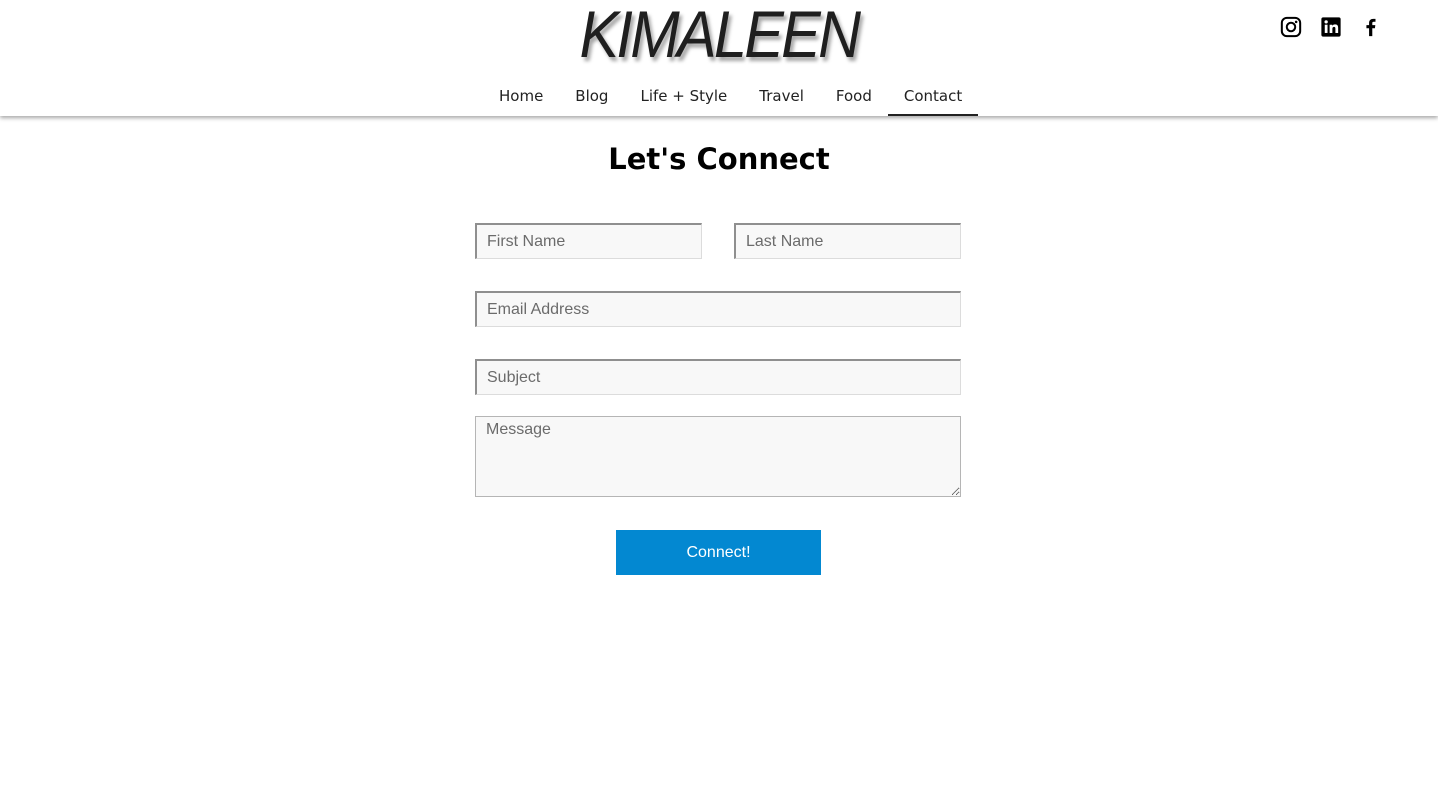 Image resolution: width=1438 pixels, height=796 pixels. What do you see at coordinates (1291, 27) in the screenshot?
I see `instagram-icon` at bounding box center [1291, 27].